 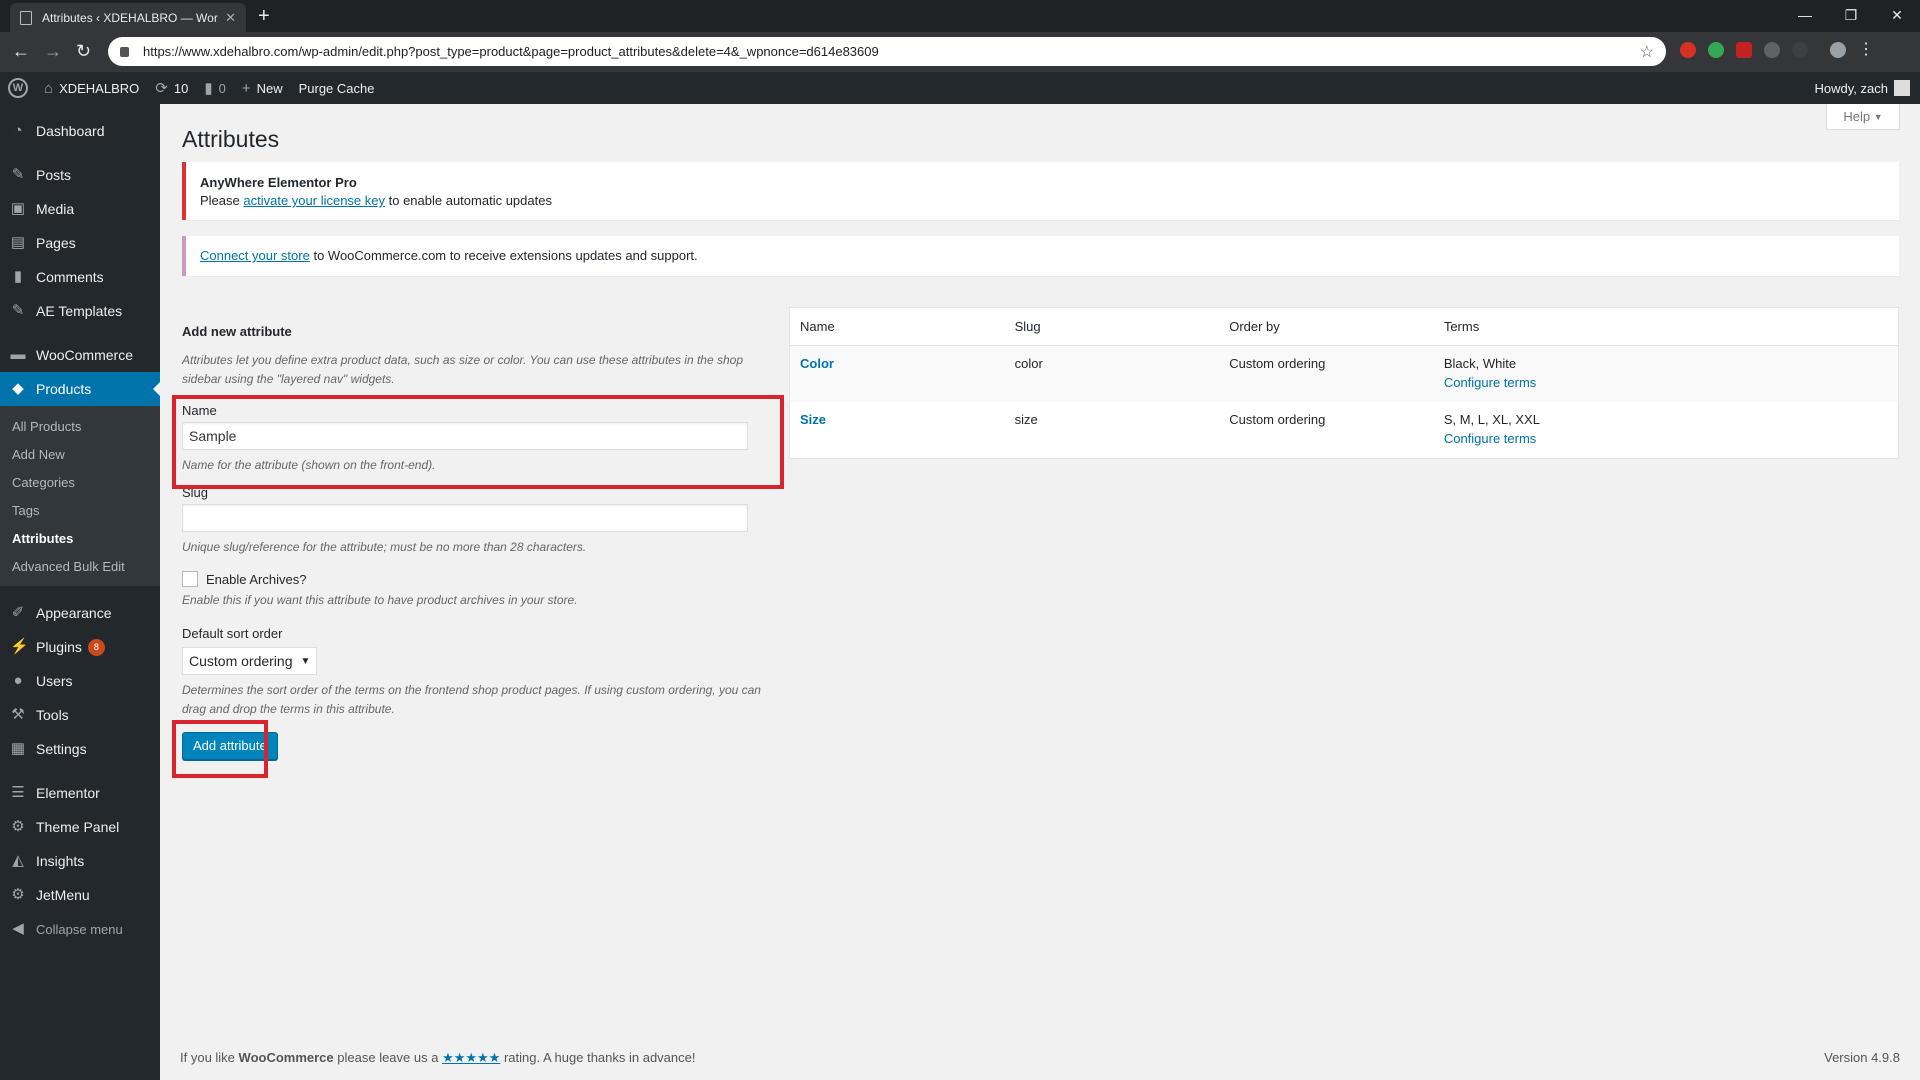 I want to click on comment-icon: ▮, so click(x=208, y=88).